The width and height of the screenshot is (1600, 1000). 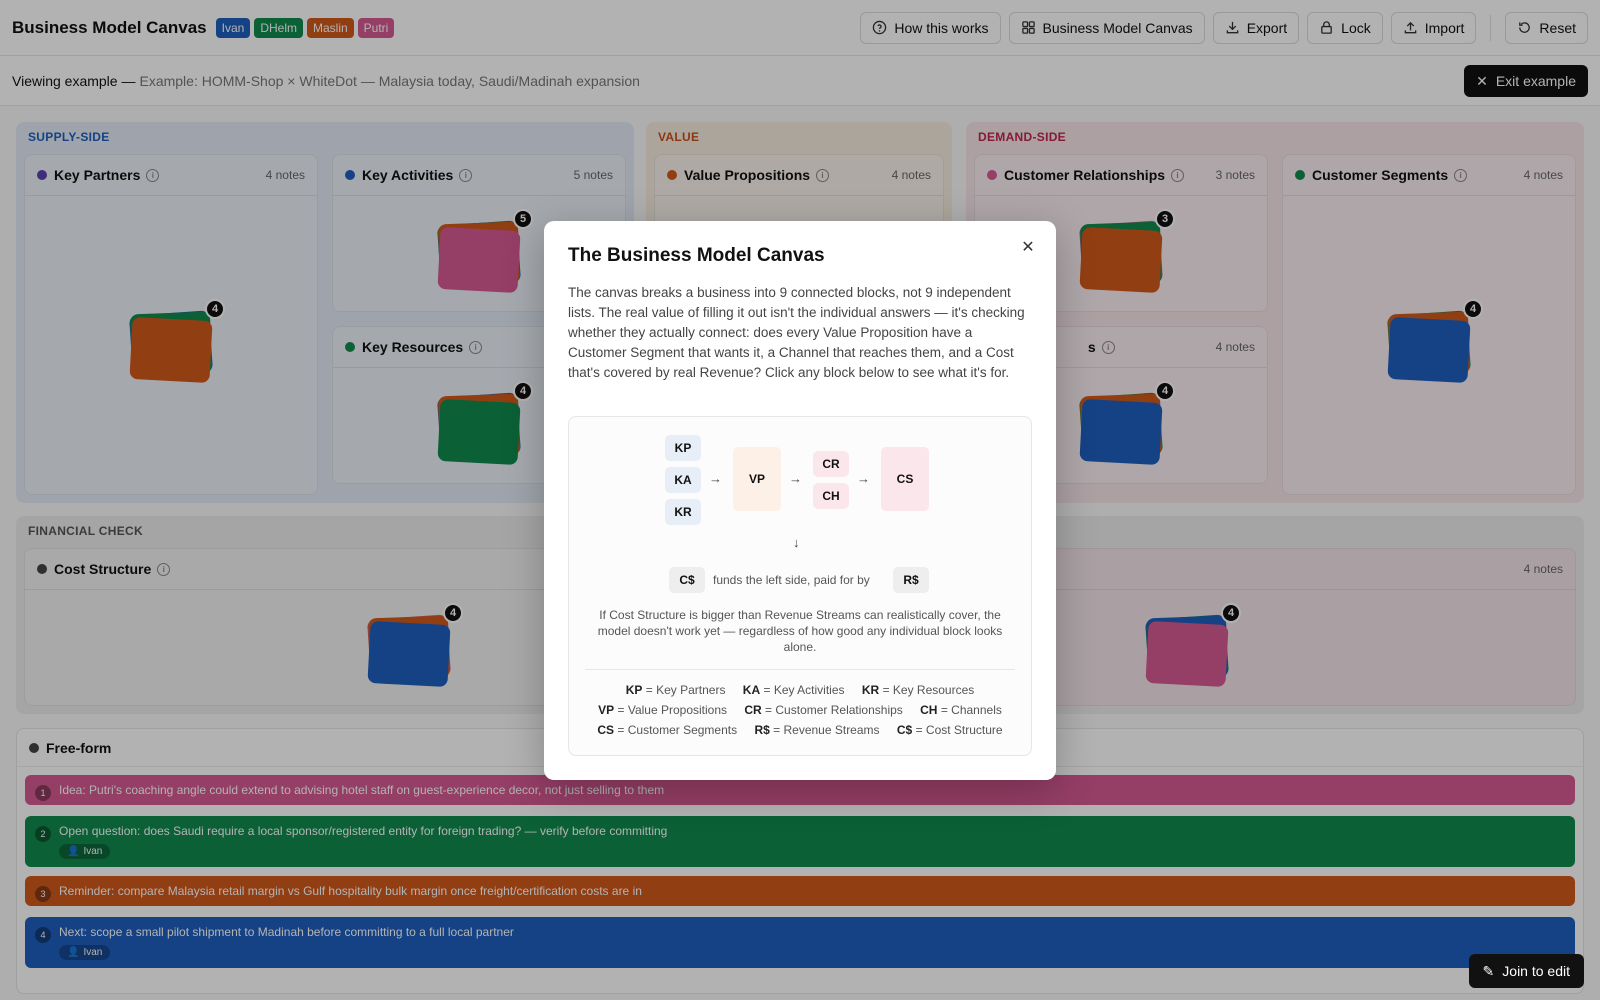 I want to click on arrow-down-icon: ↓, so click(x=796, y=542).